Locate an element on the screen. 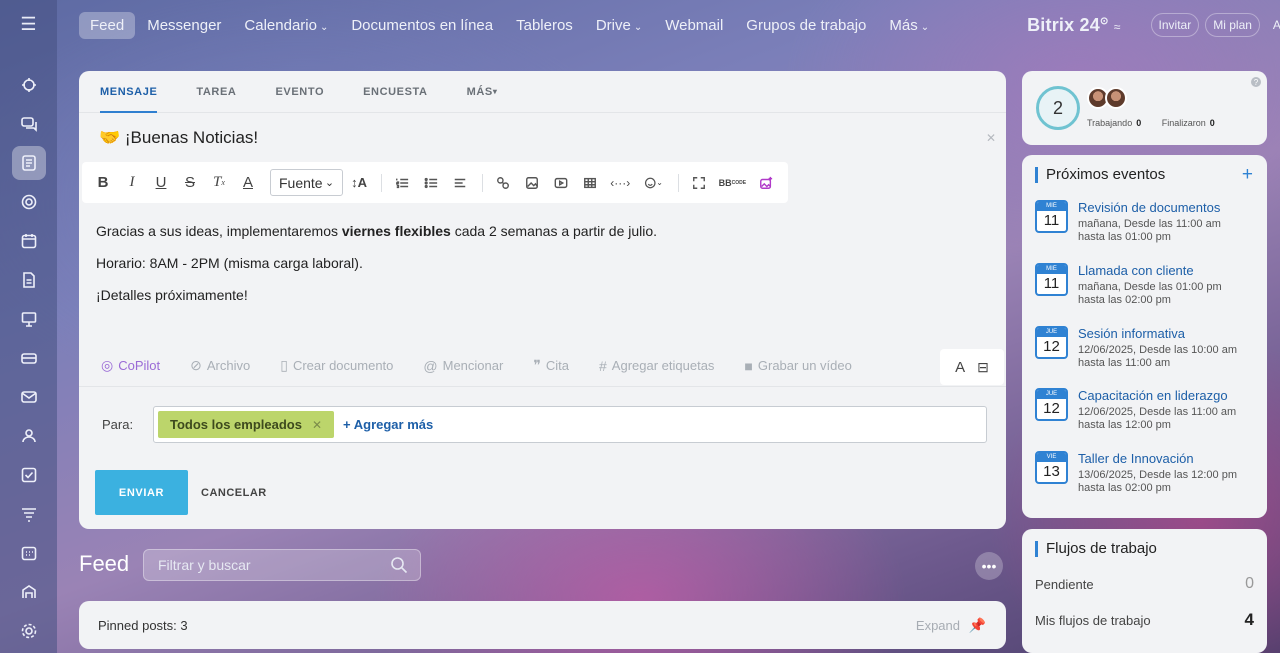 The width and height of the screenshot is (1280, 653). nav-item-label: Messenger is located at coordinates (184, 25).